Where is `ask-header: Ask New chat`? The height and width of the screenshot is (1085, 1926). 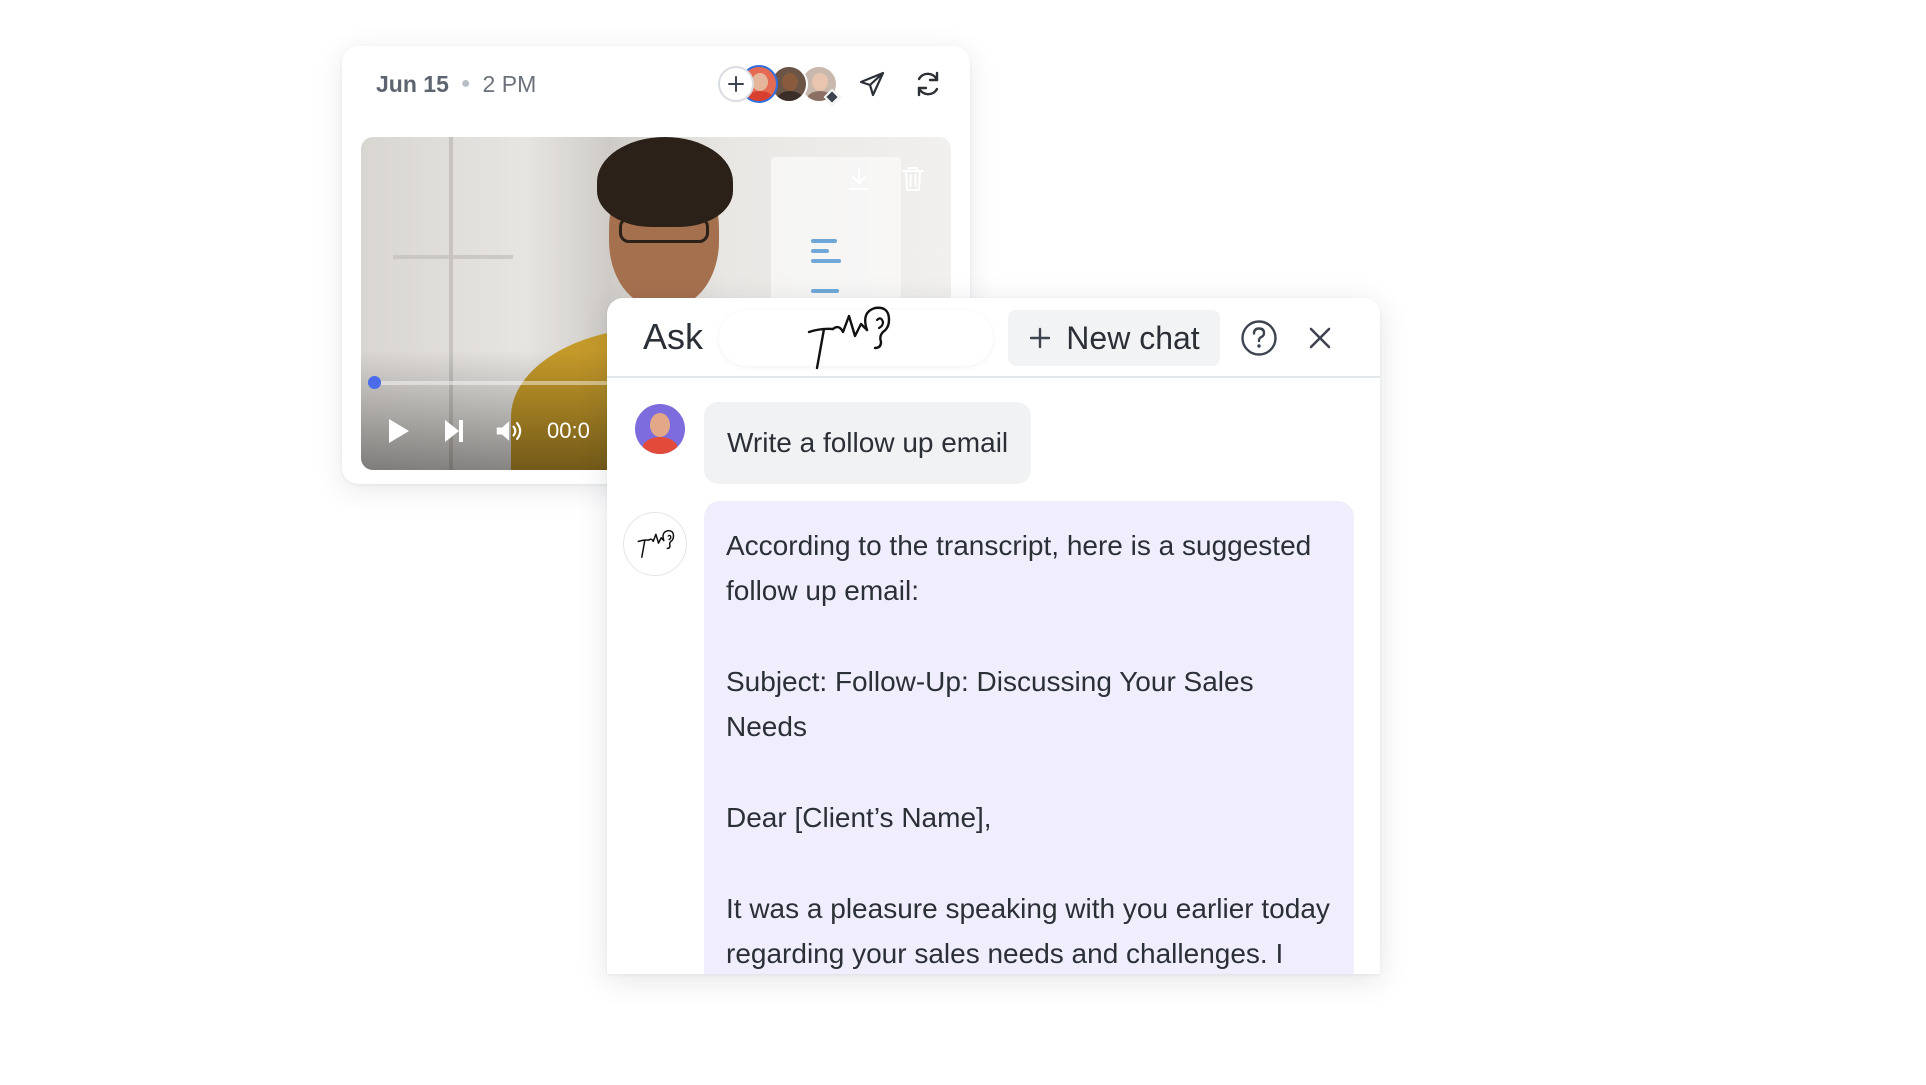 ask-header: Ask New chat is located at coordinates (993, 338).